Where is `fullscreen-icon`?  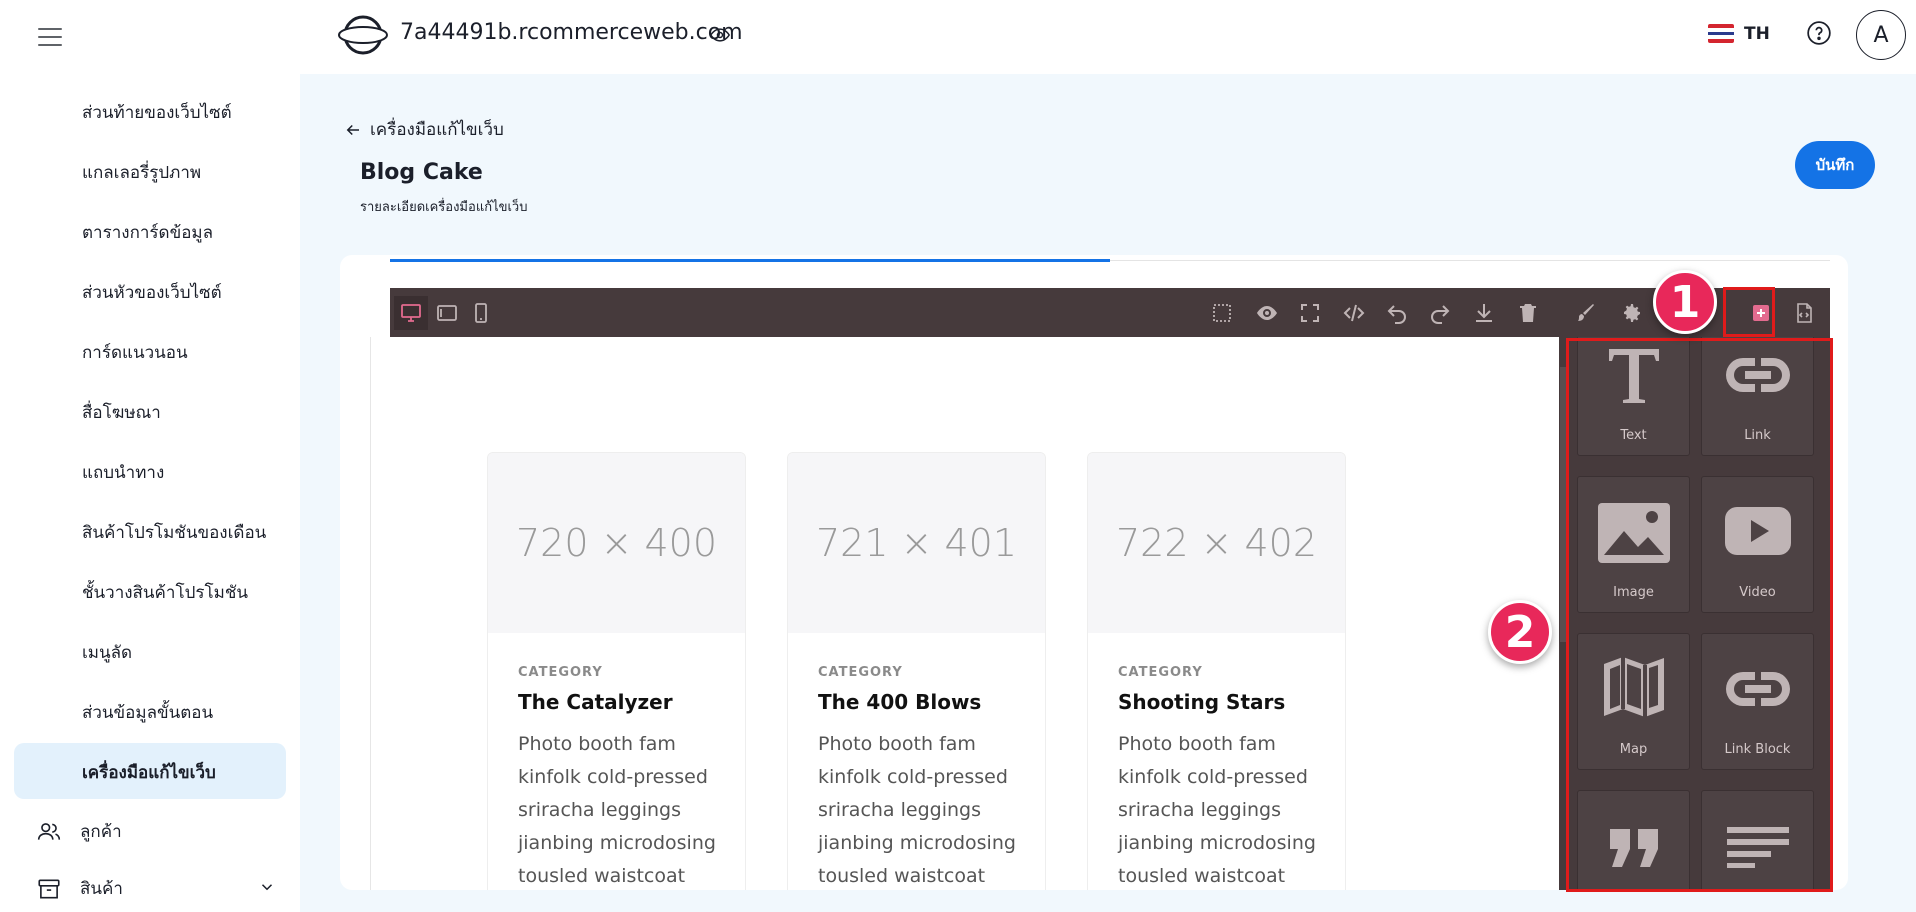
fullscreen-icon is located at coordinates (1310, 313).